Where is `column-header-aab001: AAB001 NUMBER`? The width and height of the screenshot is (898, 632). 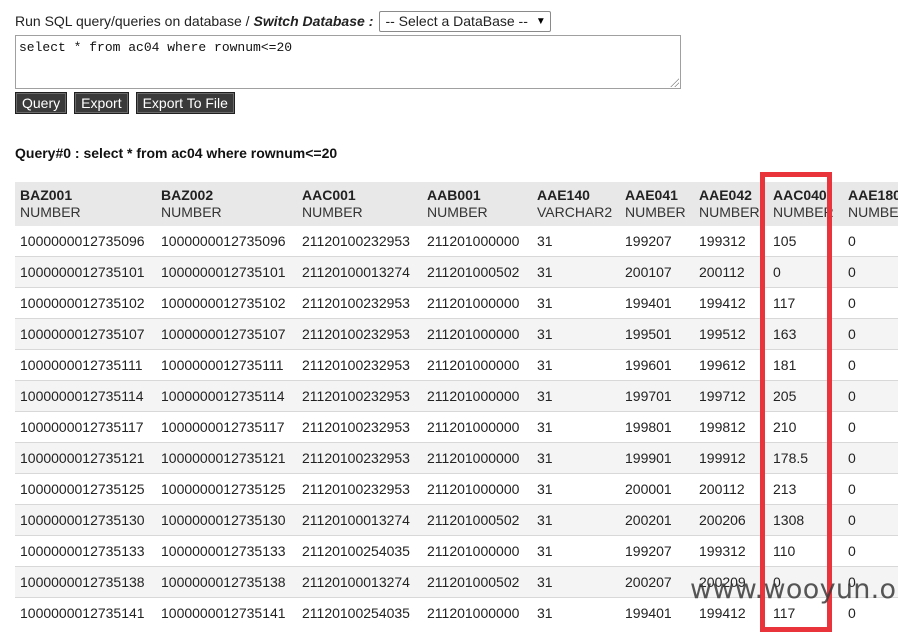 column-header-aab001: AAB001 NUMBER is located at coordinates (477, 204).